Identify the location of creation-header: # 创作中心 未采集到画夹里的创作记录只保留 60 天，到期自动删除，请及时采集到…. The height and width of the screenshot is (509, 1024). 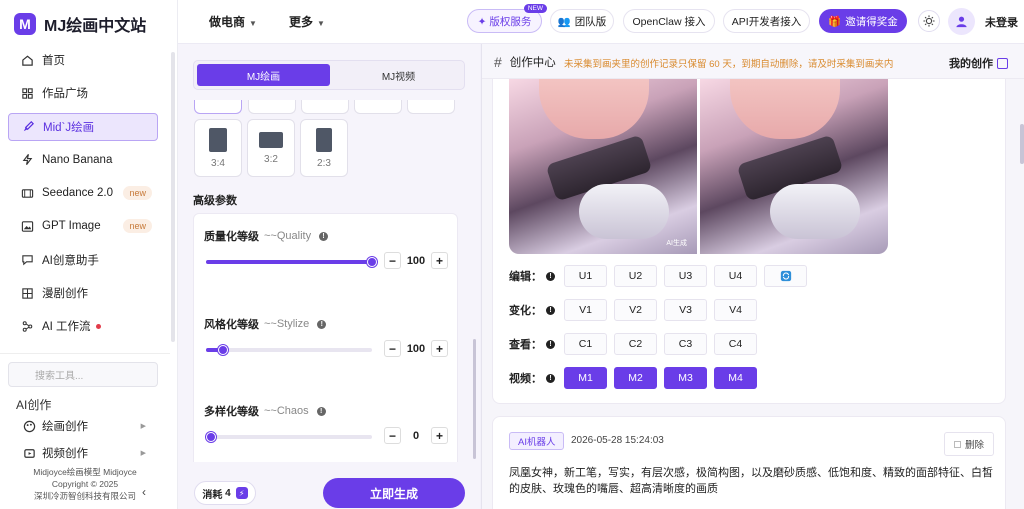
(753, 61).